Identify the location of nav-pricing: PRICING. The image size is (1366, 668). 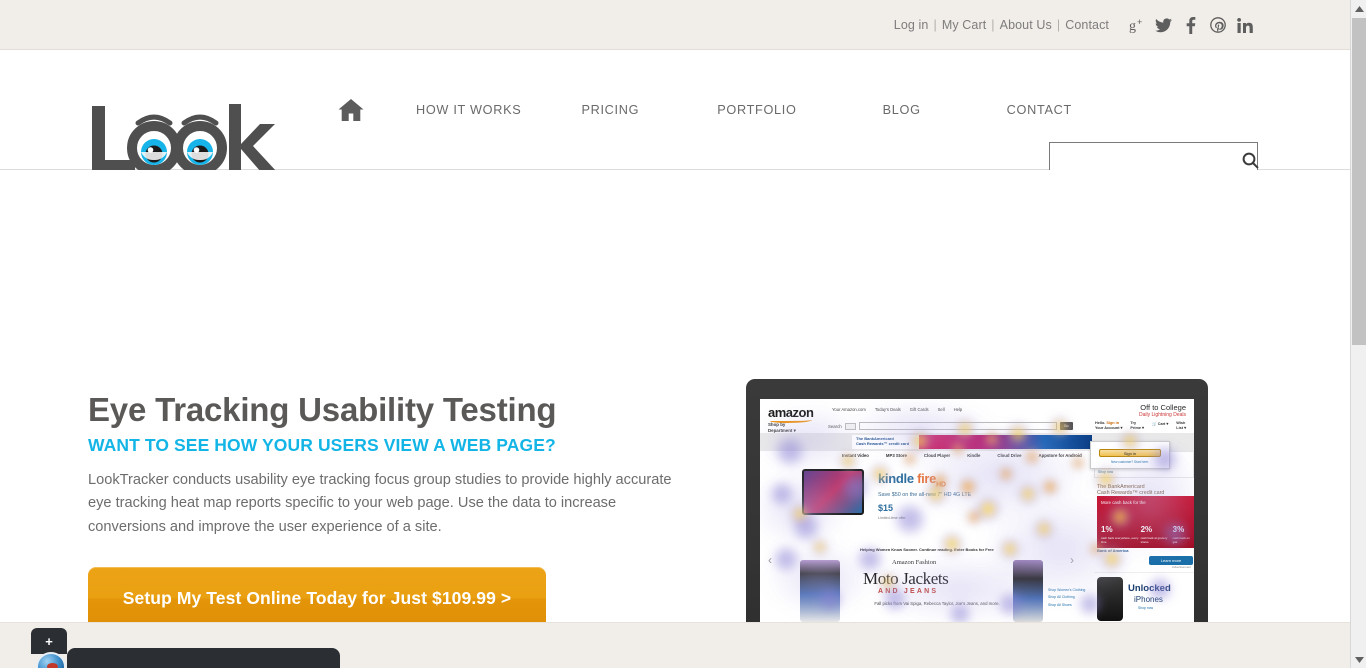
(610, 110).